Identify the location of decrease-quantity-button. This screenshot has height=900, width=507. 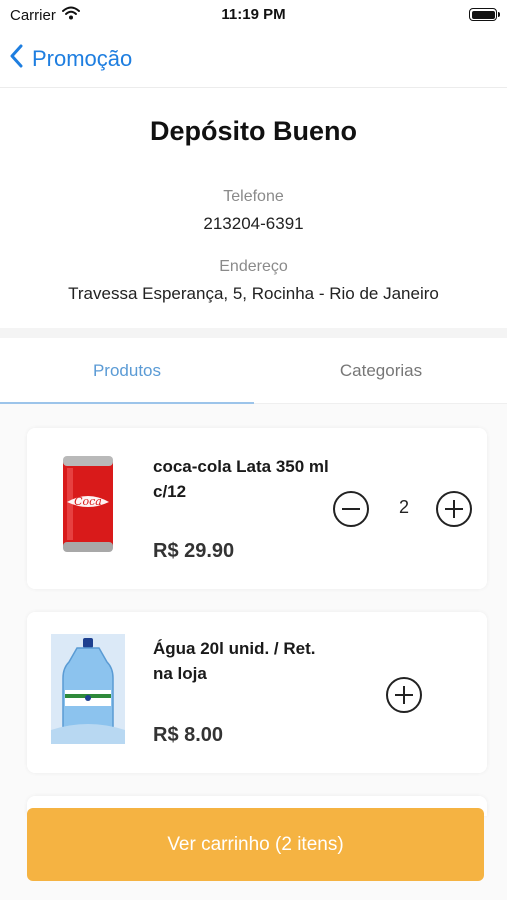
(351, 509).